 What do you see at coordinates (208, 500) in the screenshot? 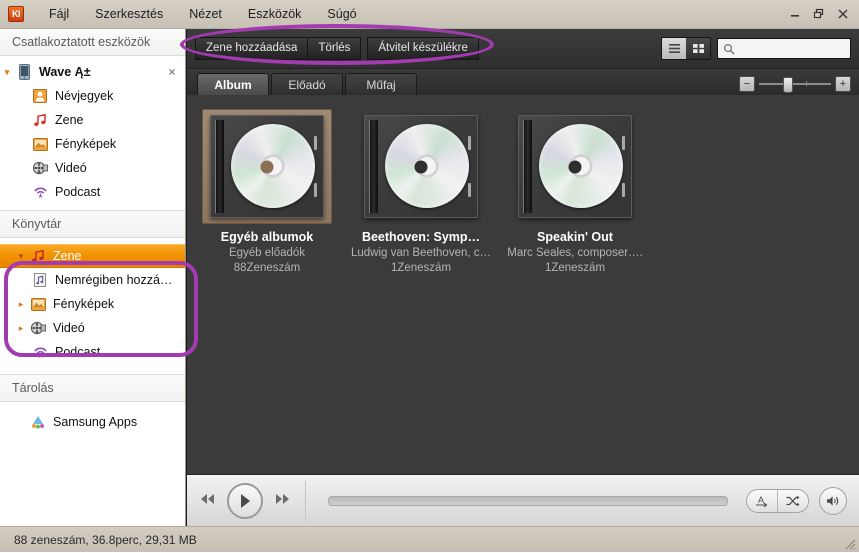
I see `rewind-icon` at bounding box center [208, 500].